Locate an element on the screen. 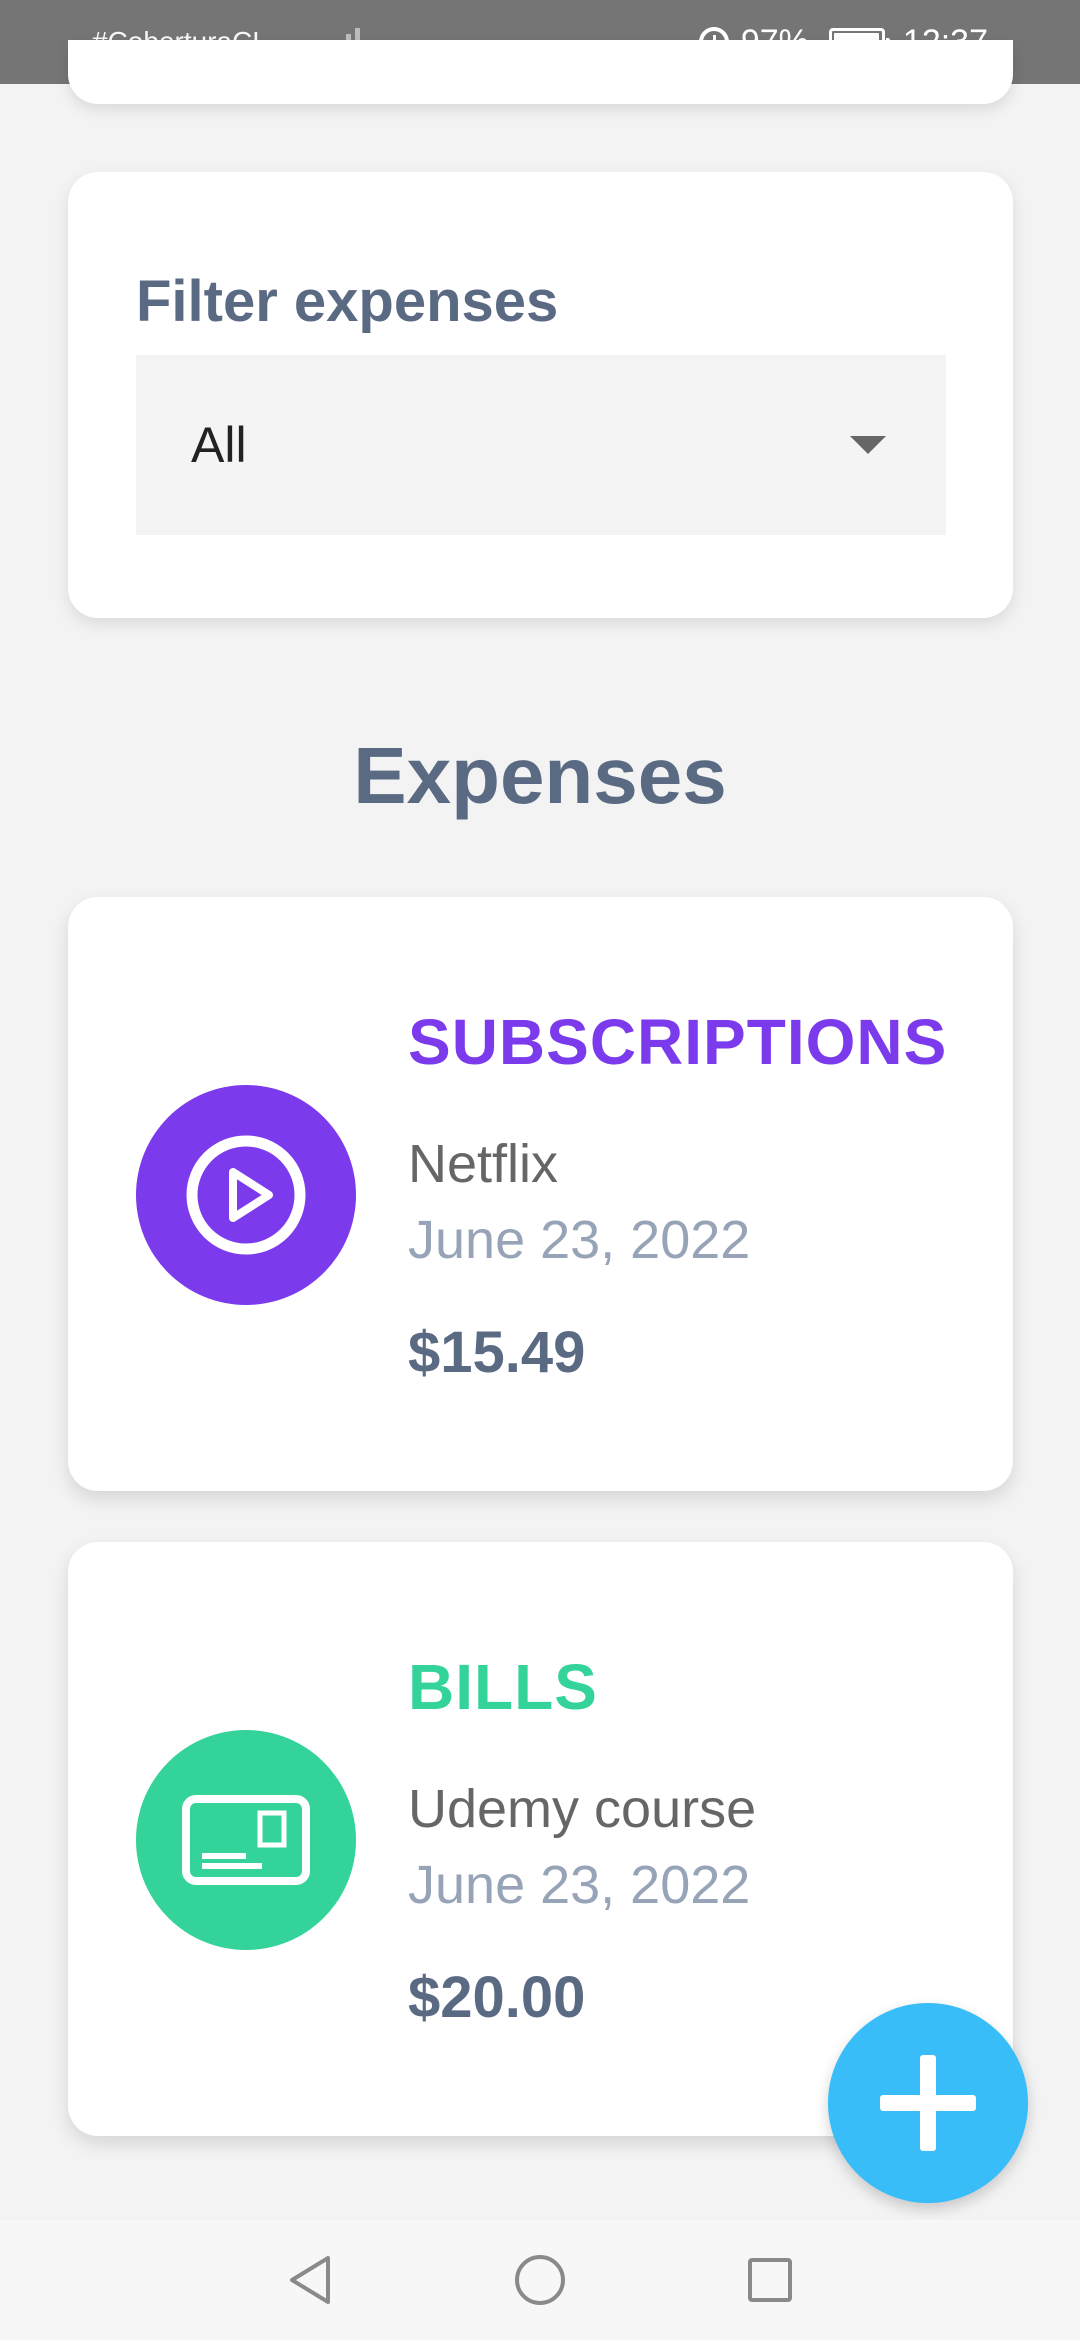  add-expense-button is located at coordinates (928, 2103).